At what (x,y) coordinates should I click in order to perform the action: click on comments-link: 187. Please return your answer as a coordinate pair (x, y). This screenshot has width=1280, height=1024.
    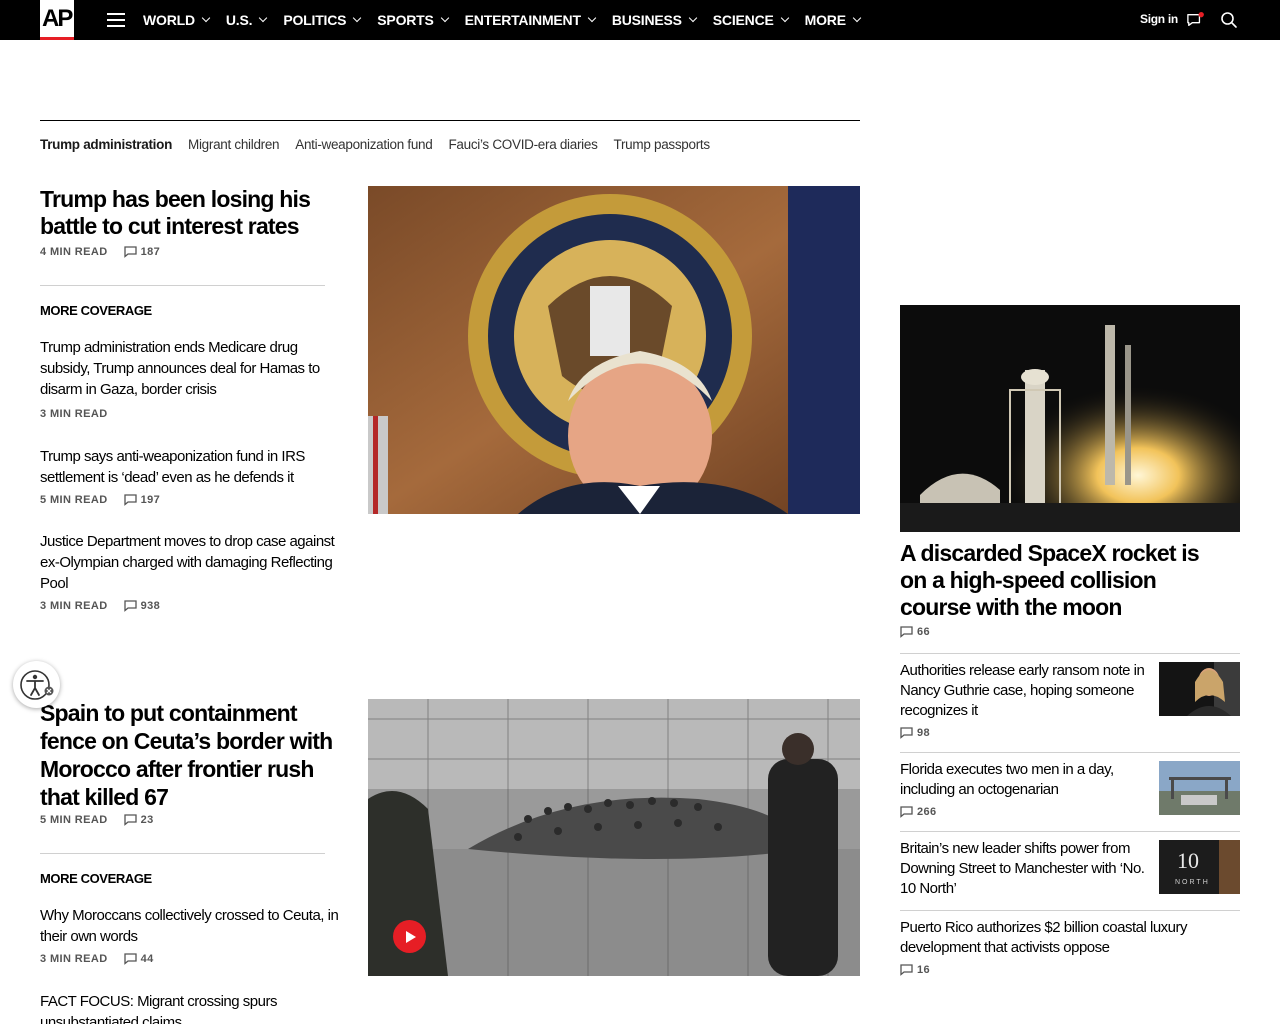
    Looking at the image, I should click on (142, 252).